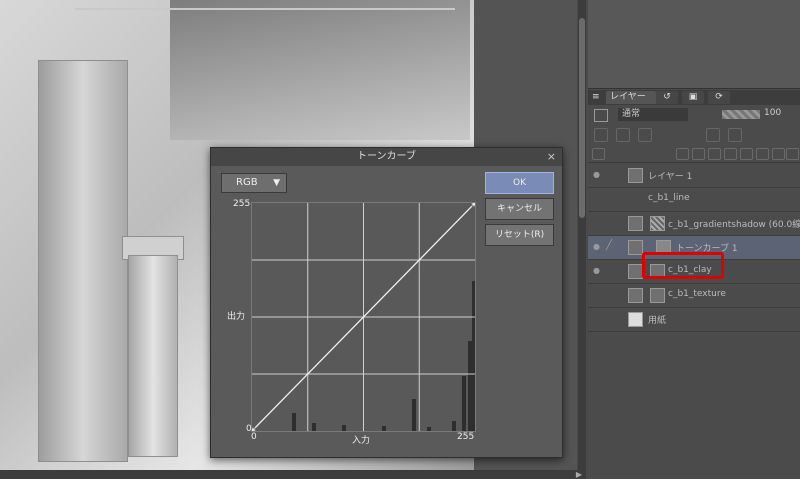 The image size is (800, 479). I want to click on layer-row: c_b1_texture, so click(694, 296).